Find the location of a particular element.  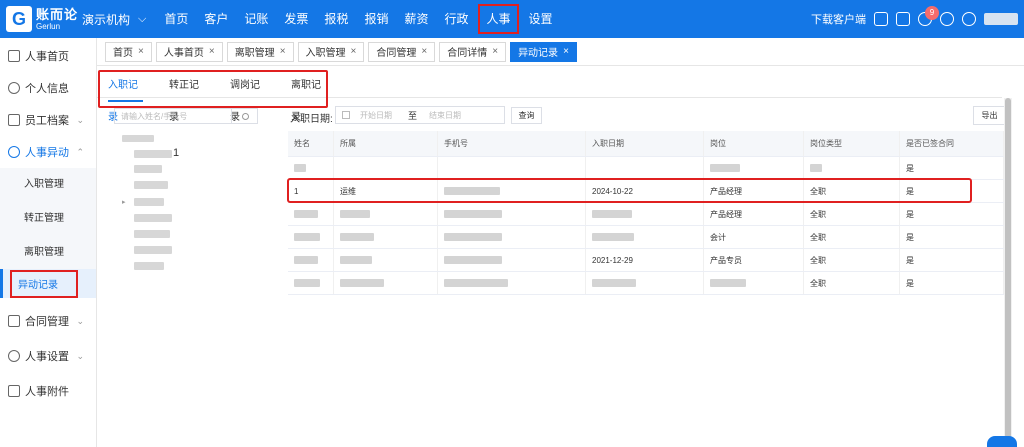

hire-date-label: 入职日期: is located at coordinates (311, 119).